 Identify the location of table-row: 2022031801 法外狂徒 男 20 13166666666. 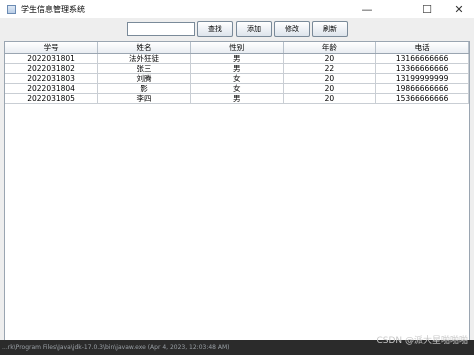
(237, 58).